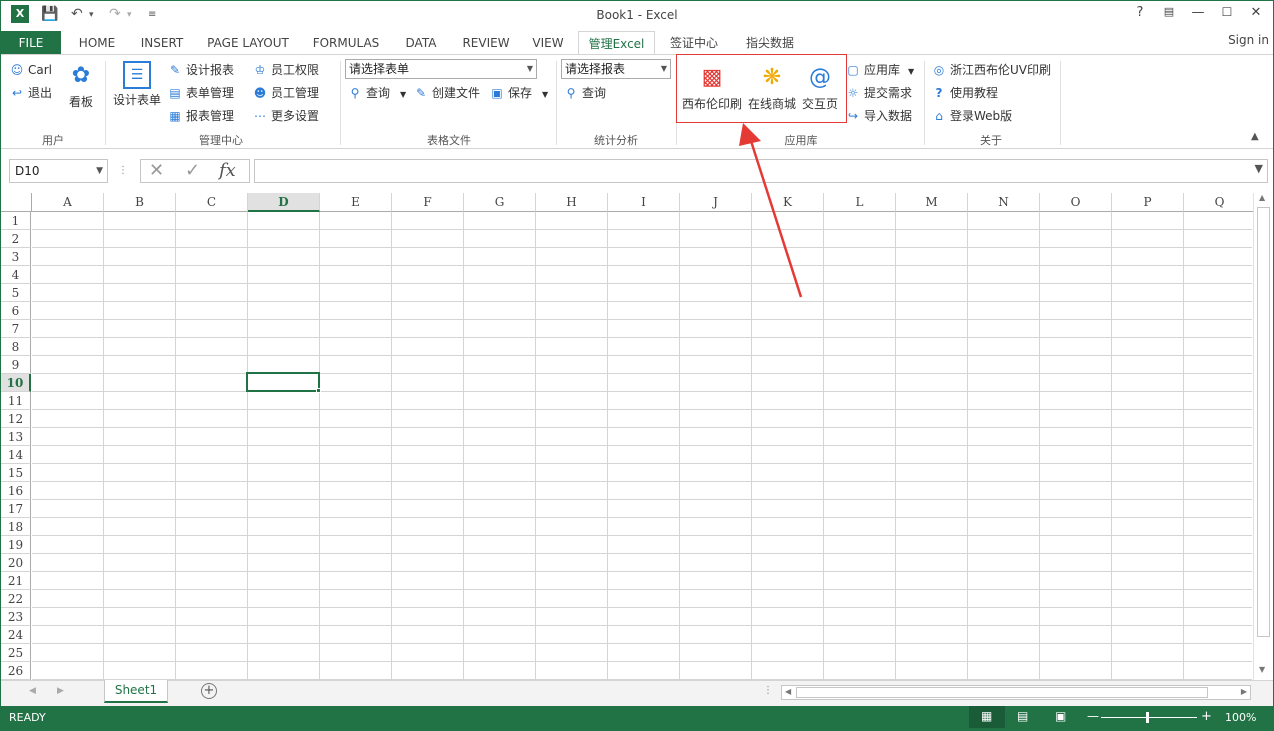  What do you see at coordinates (30, 93) in the screenshot?
I see `logout-button: ↩ 退出` at bounding box center [30, 93].